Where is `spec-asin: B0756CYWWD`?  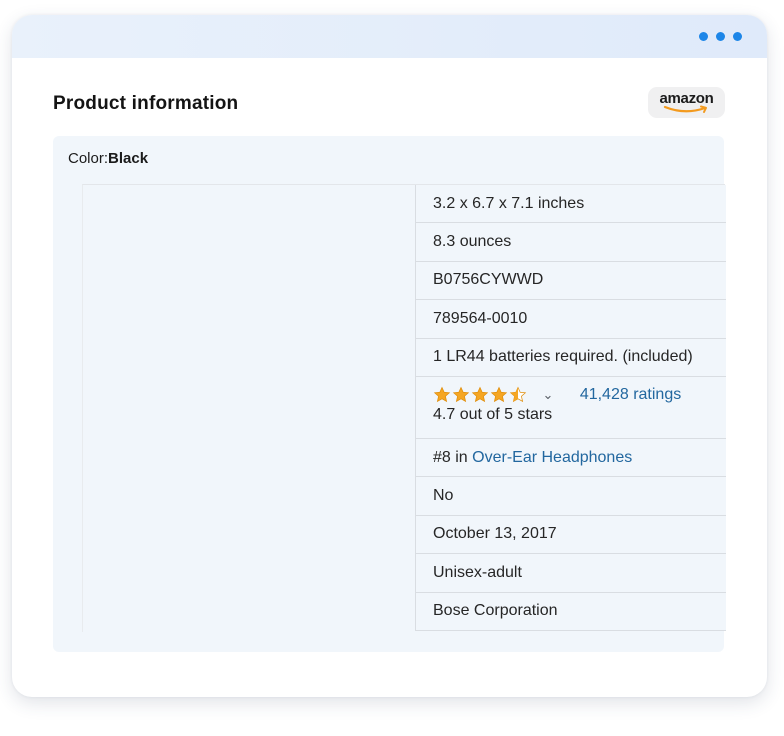 spec-asin: B0756CYWWD is located at coordinates (571, 281).